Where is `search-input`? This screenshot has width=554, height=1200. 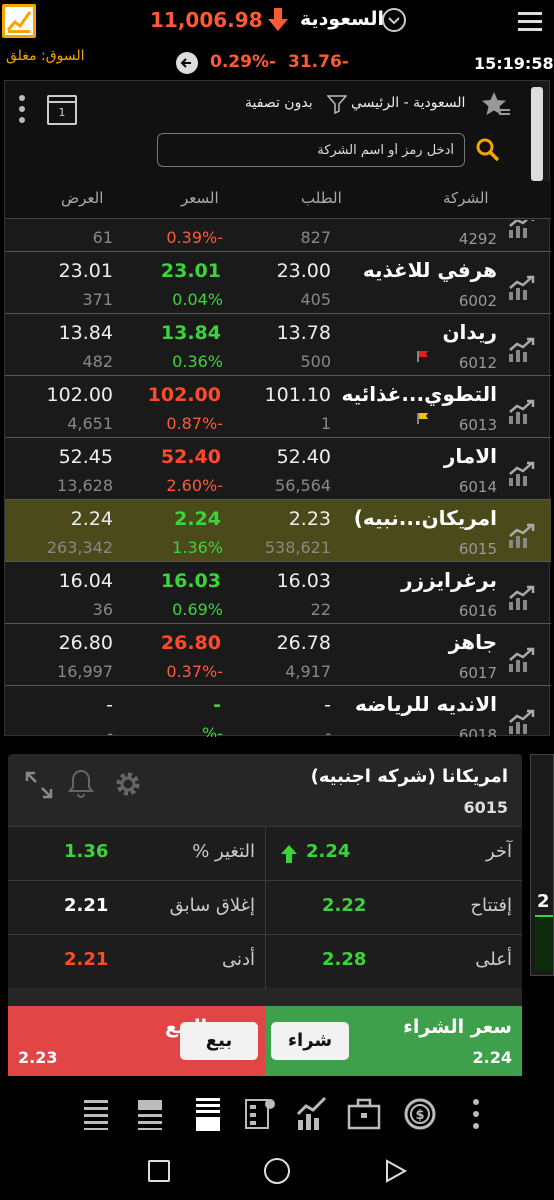
search-input is located at coordinates (311, 150).